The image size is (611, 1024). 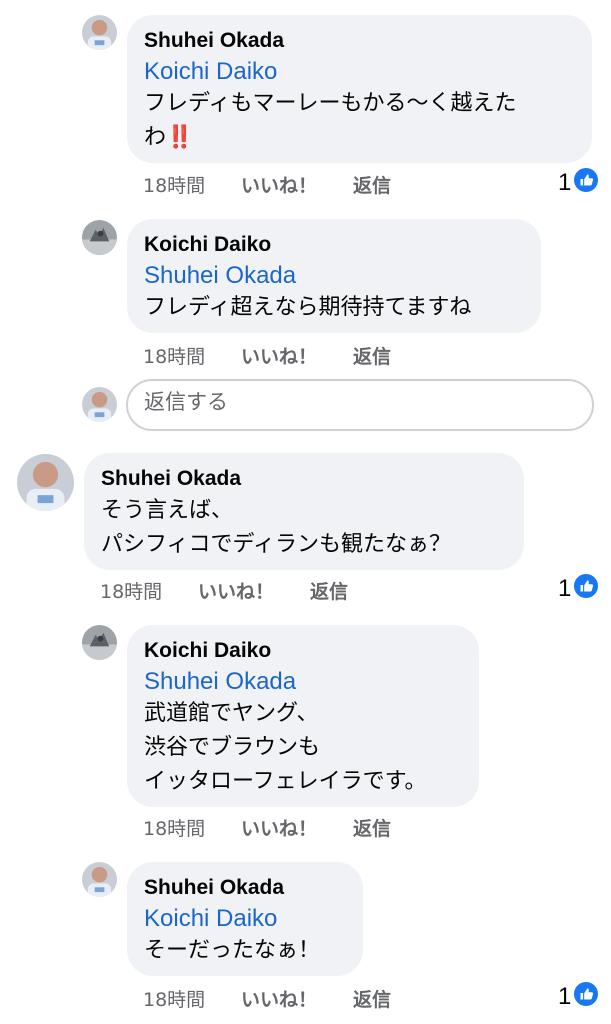 I want to click on comment-text-line: 武道館でヤング、, so click(x=231, y=713).